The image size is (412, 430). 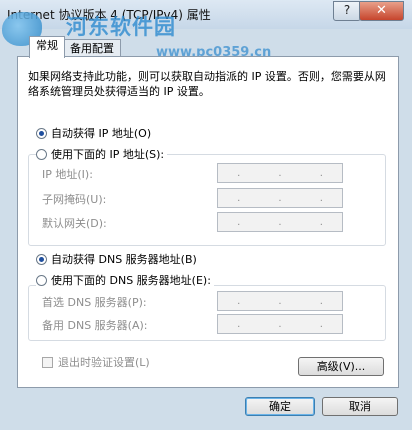 I want to click on validate-on-exit-label: 退出时验证设置(L), so click(x=104, y=362).